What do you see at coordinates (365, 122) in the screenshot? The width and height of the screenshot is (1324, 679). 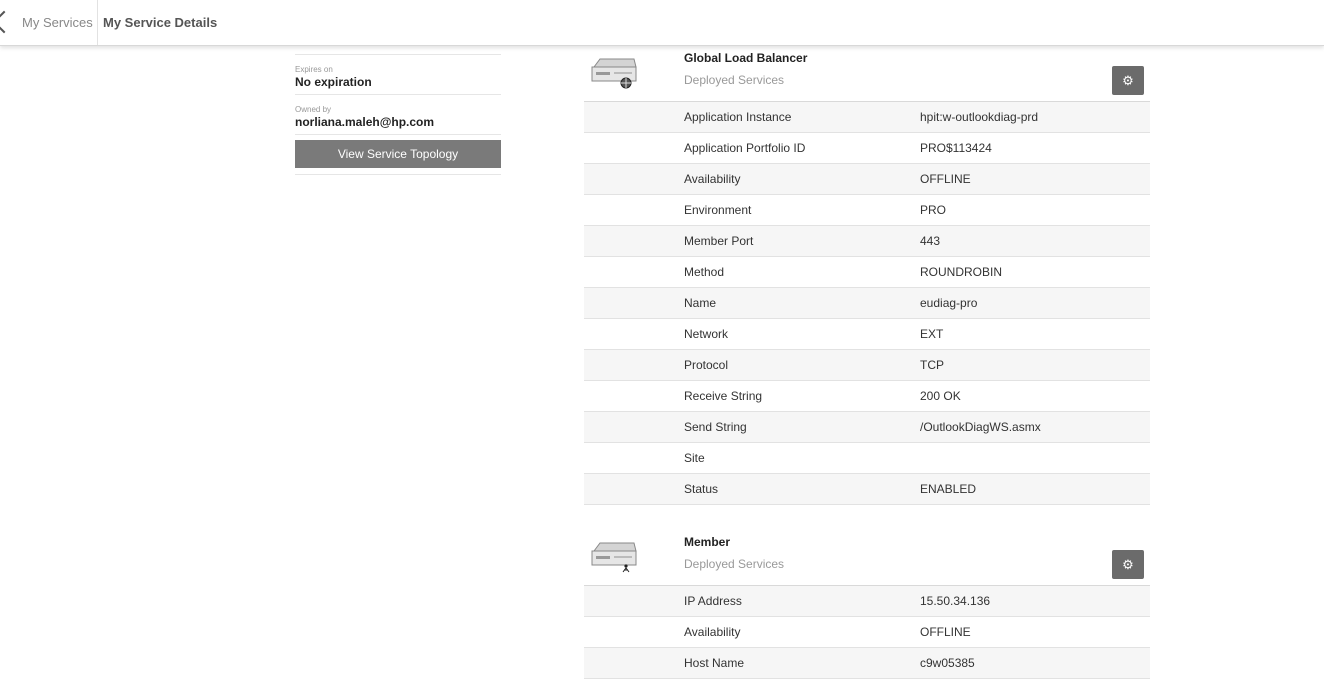 I see `owner-value: norliana.maleh@hp.com` at bounding box center [365, 122].